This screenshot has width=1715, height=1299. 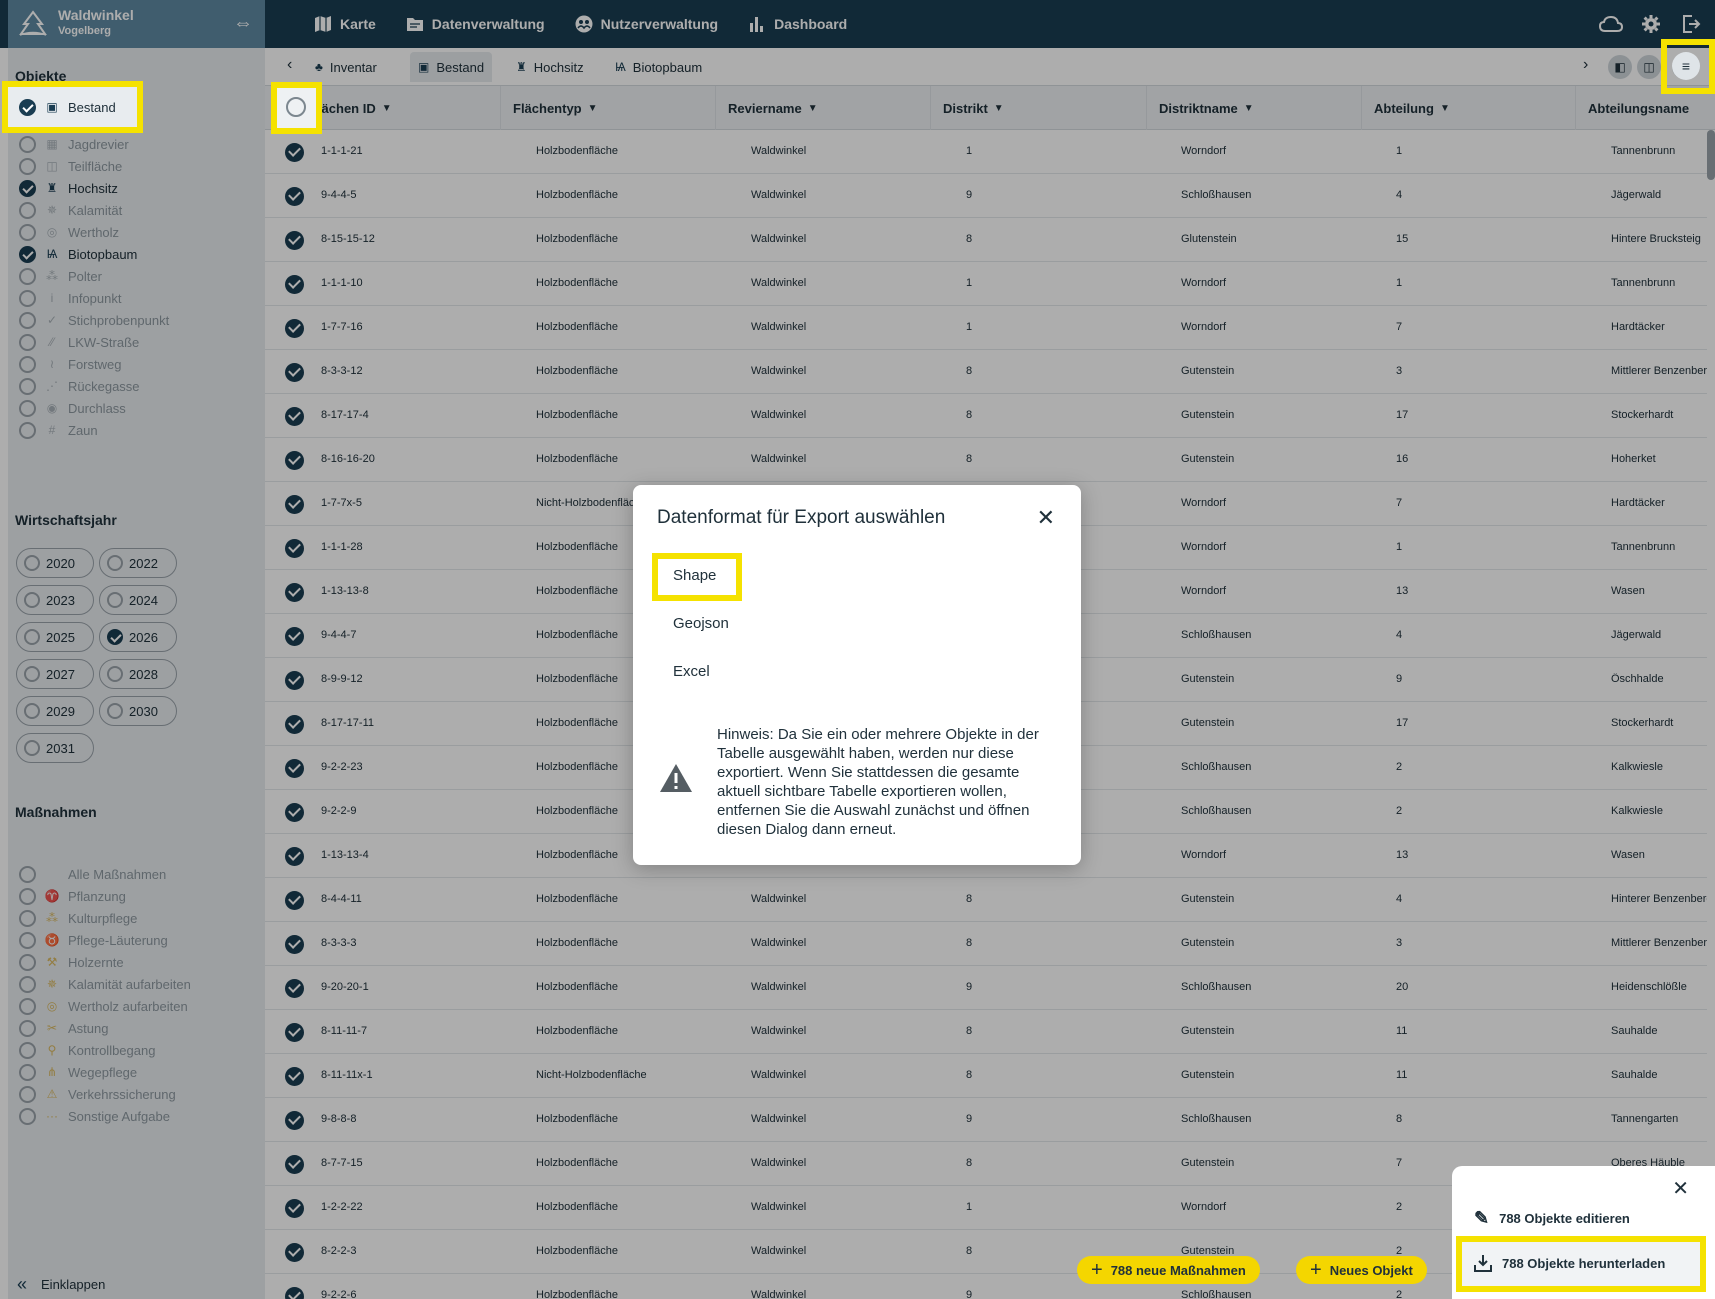 What do you see at coordinates (1564, 1218) in the screenshot?
I see `edit-objects-label: 788 Objekte editieren` at bounding box center [1564, 1218].